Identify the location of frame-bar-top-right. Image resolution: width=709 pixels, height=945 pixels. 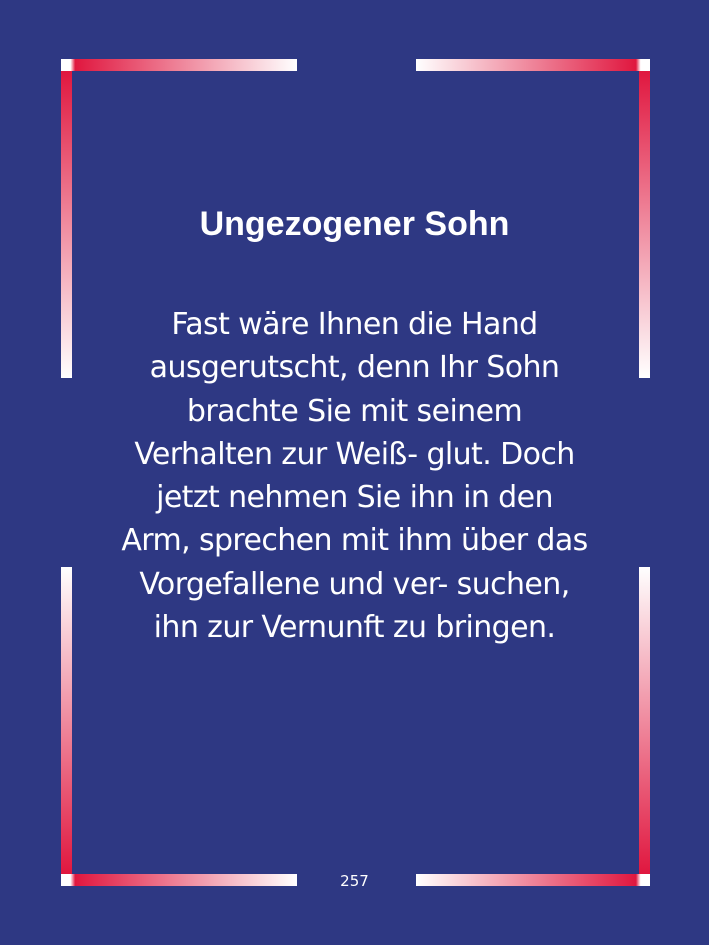
(533, 65).